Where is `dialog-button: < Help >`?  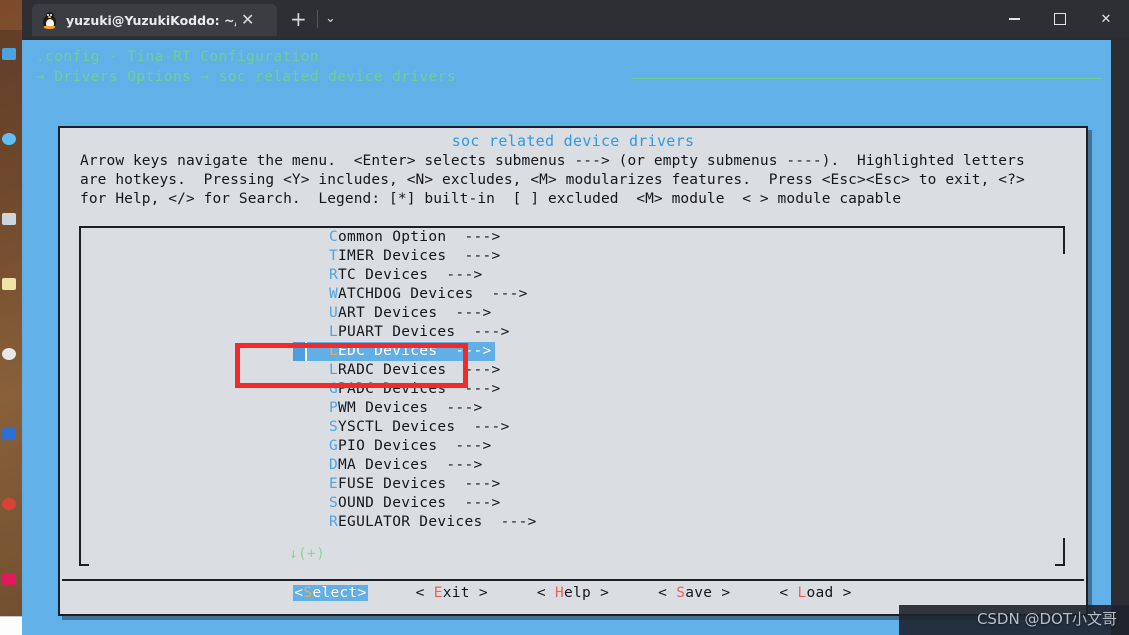
dialog-button: < Help > is located at coordinates (573, 593).